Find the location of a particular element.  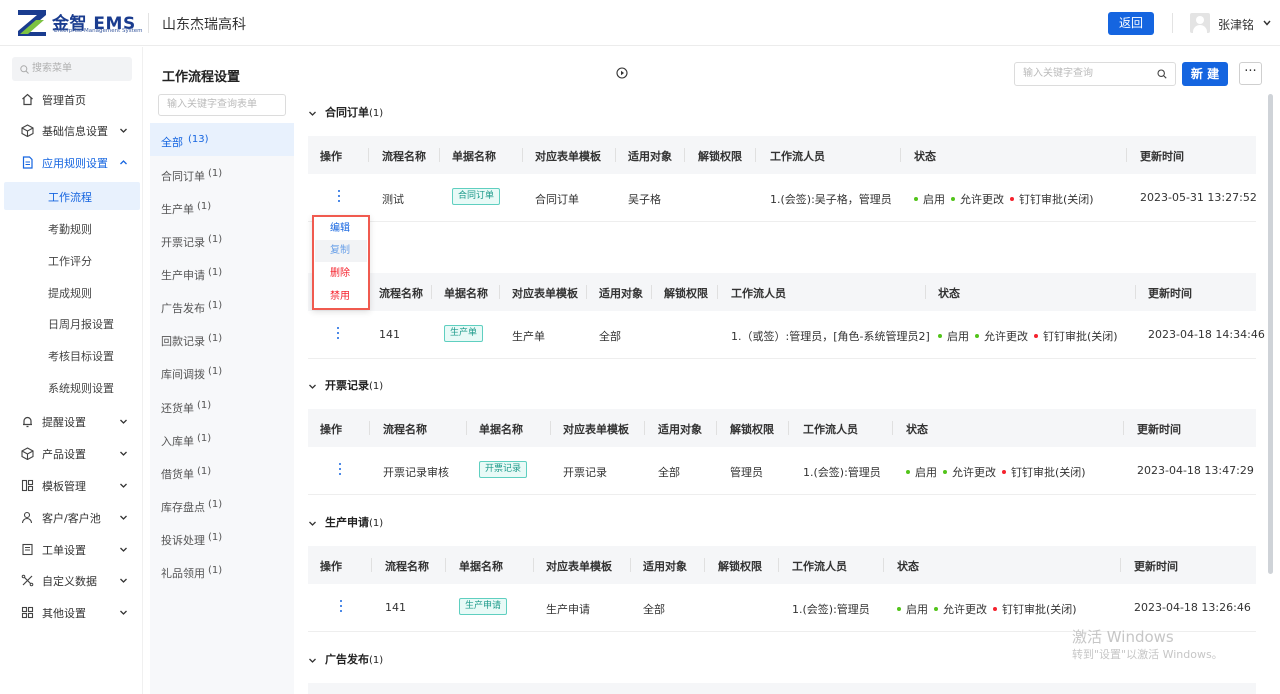

list-item: 合同订单 (1) is located at coordinates (222, 173).